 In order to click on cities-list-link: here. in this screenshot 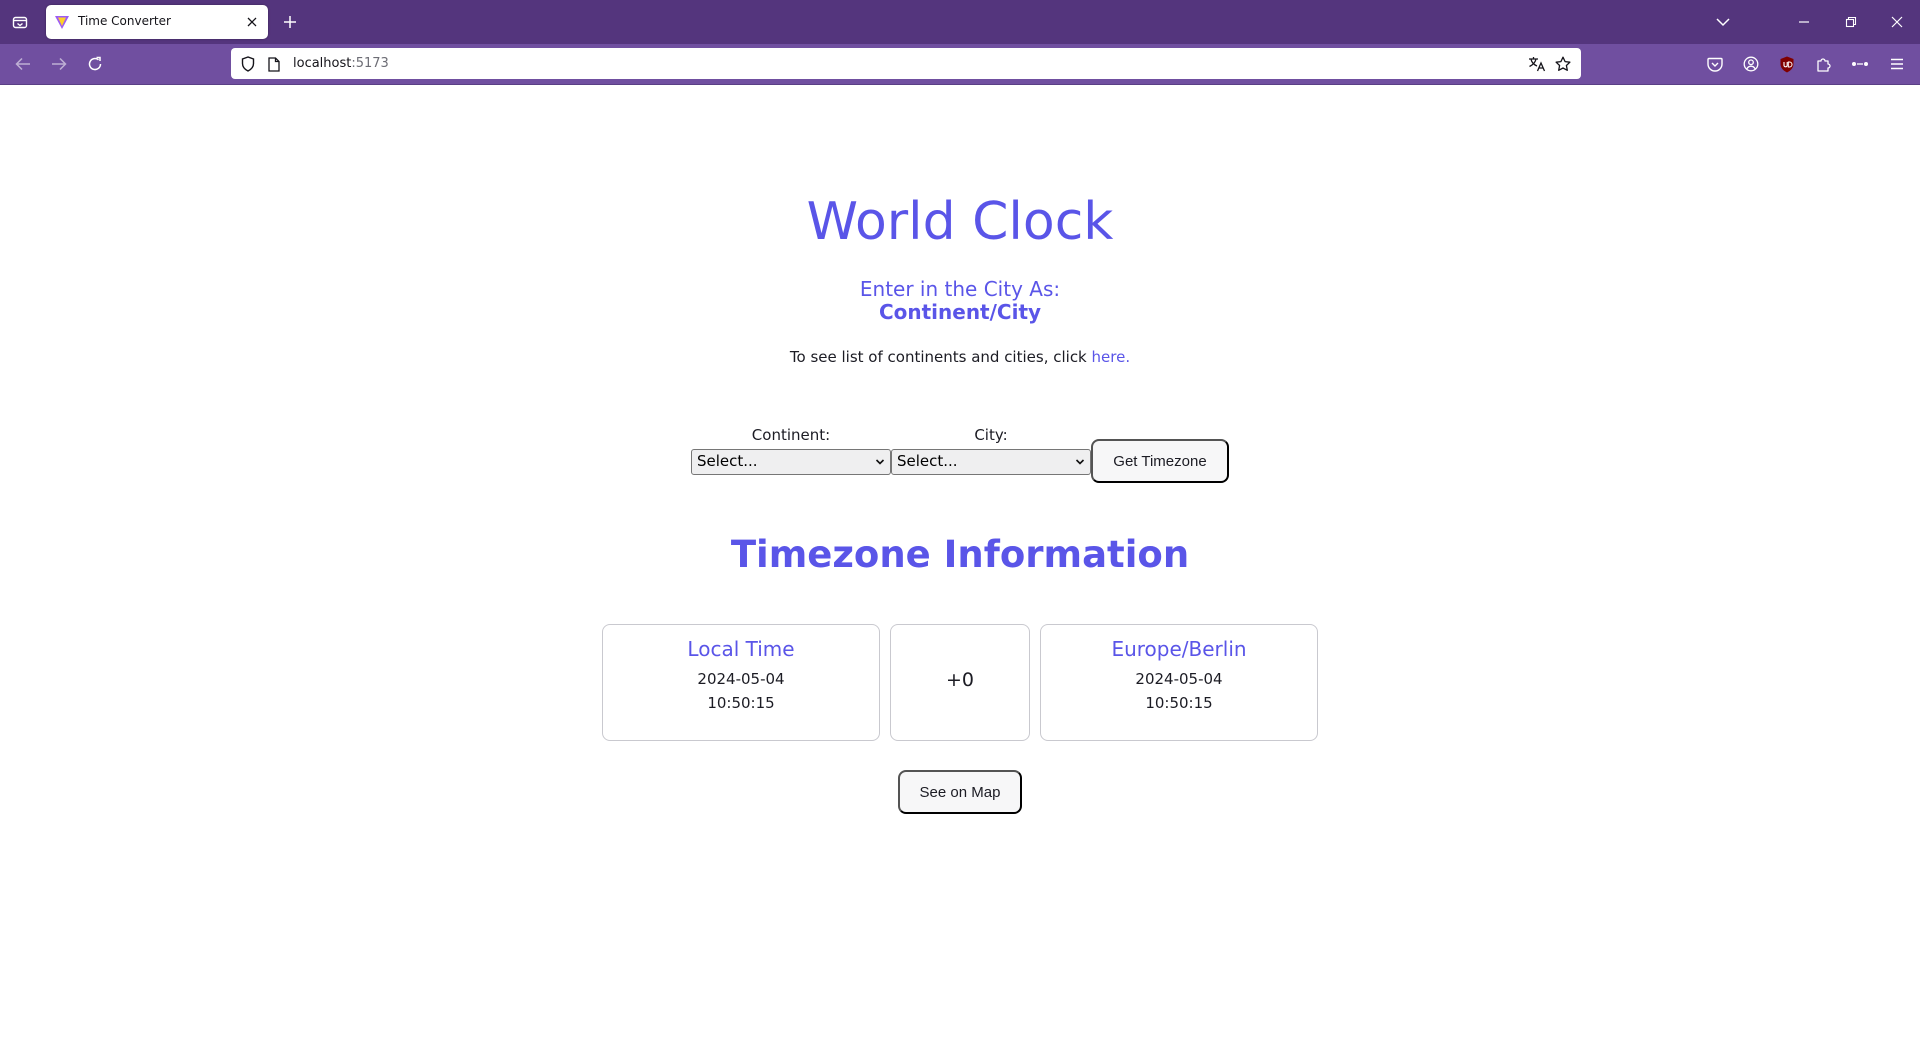, I will do `click(1111, 357)`.